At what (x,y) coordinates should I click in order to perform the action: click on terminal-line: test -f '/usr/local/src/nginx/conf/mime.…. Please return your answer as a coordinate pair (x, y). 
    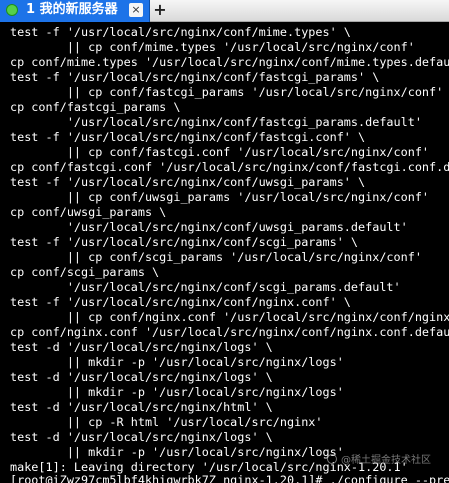
    Looking at the image, I should click on (180, 32).